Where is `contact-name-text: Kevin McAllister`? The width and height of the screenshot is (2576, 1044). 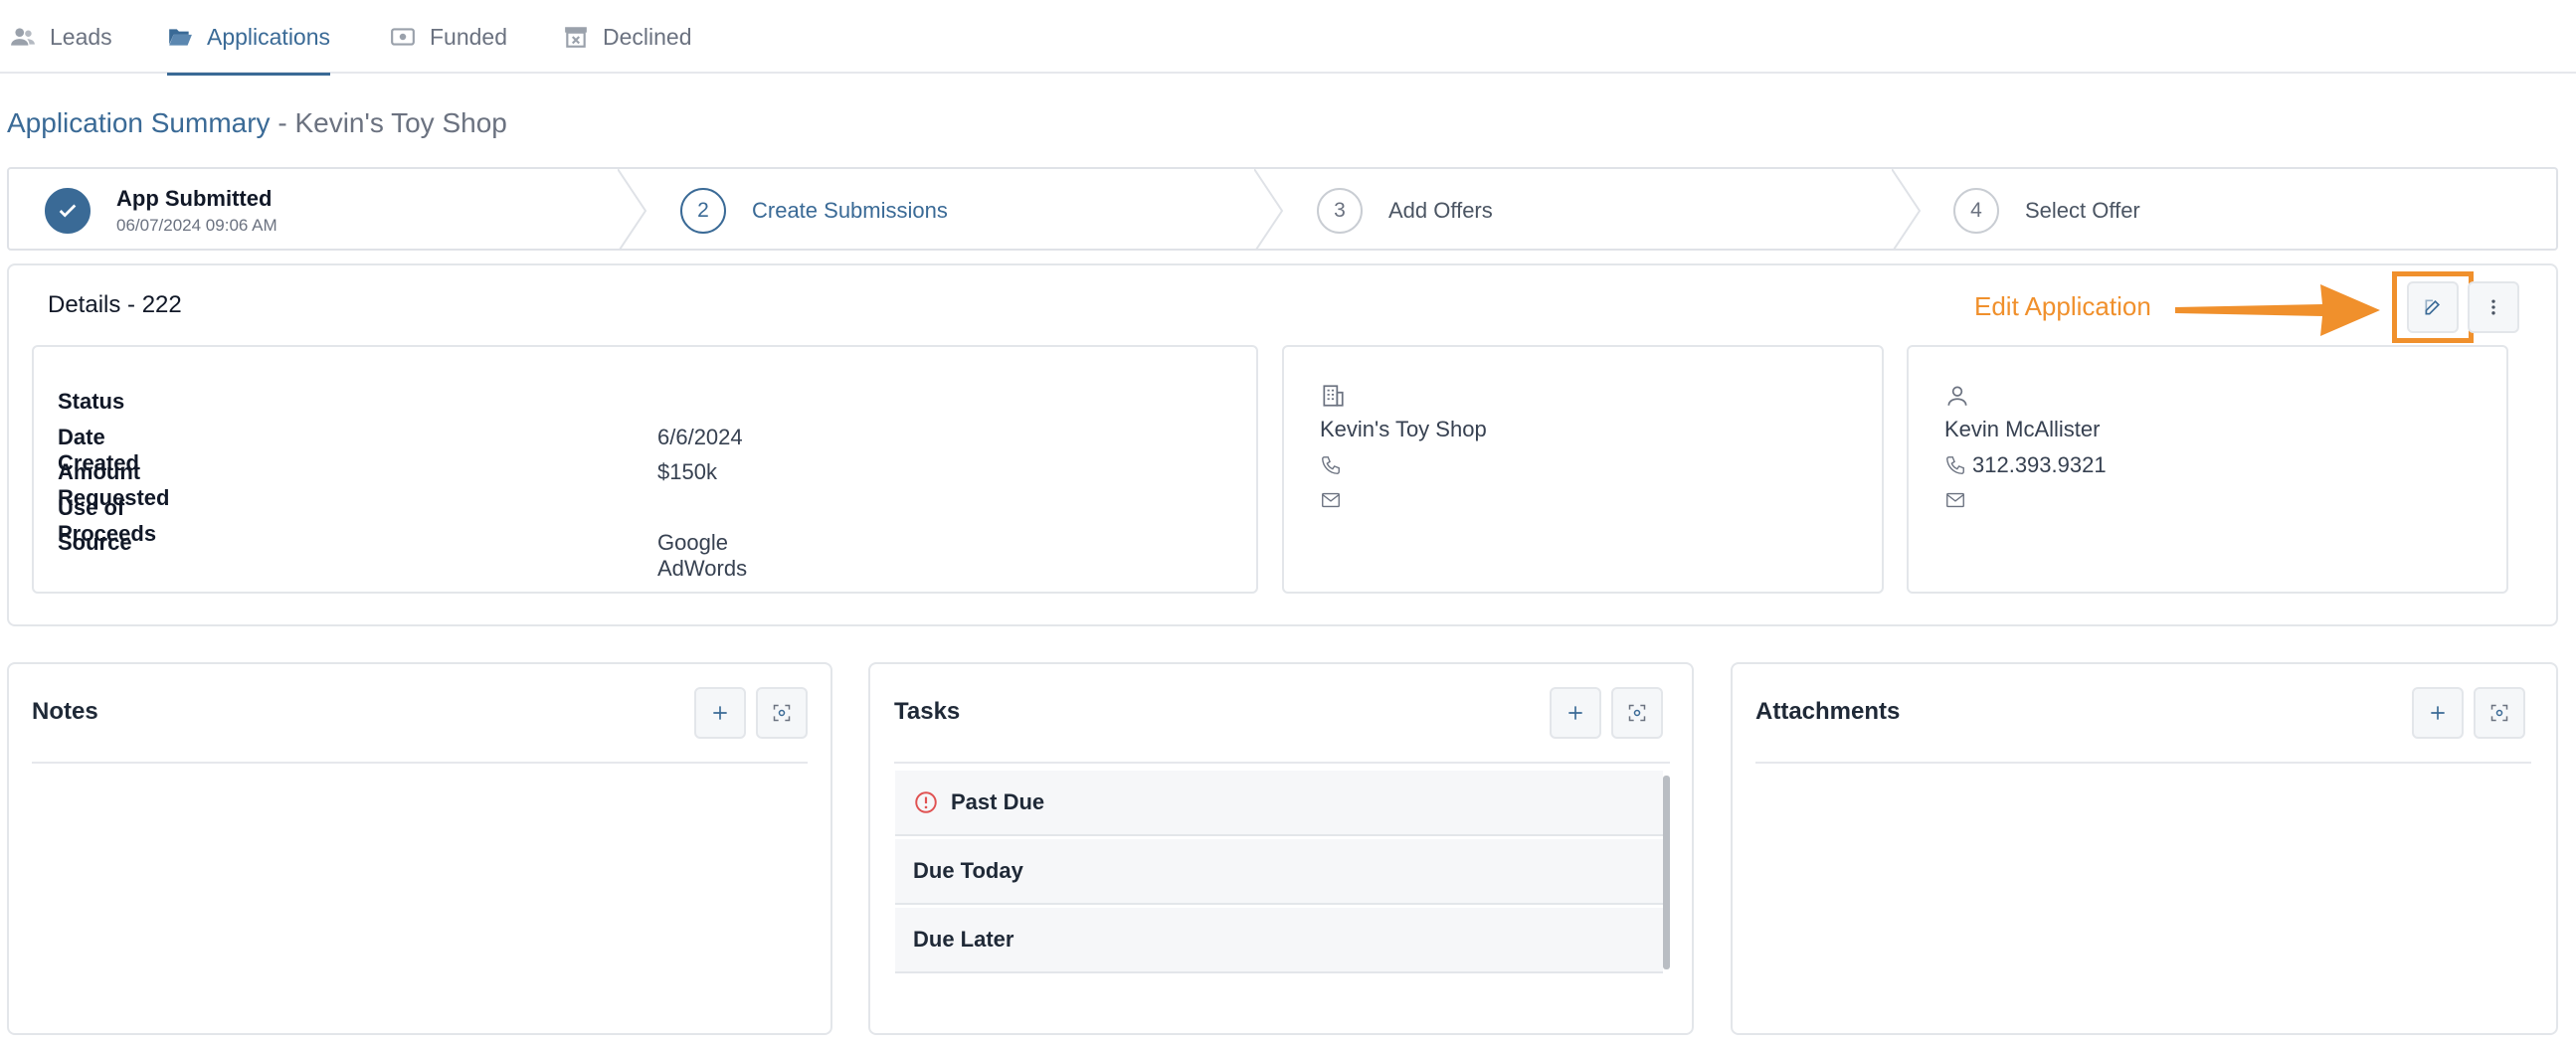 contact-name-text: Kevin McAllister is located at coordinates (2022, 429).